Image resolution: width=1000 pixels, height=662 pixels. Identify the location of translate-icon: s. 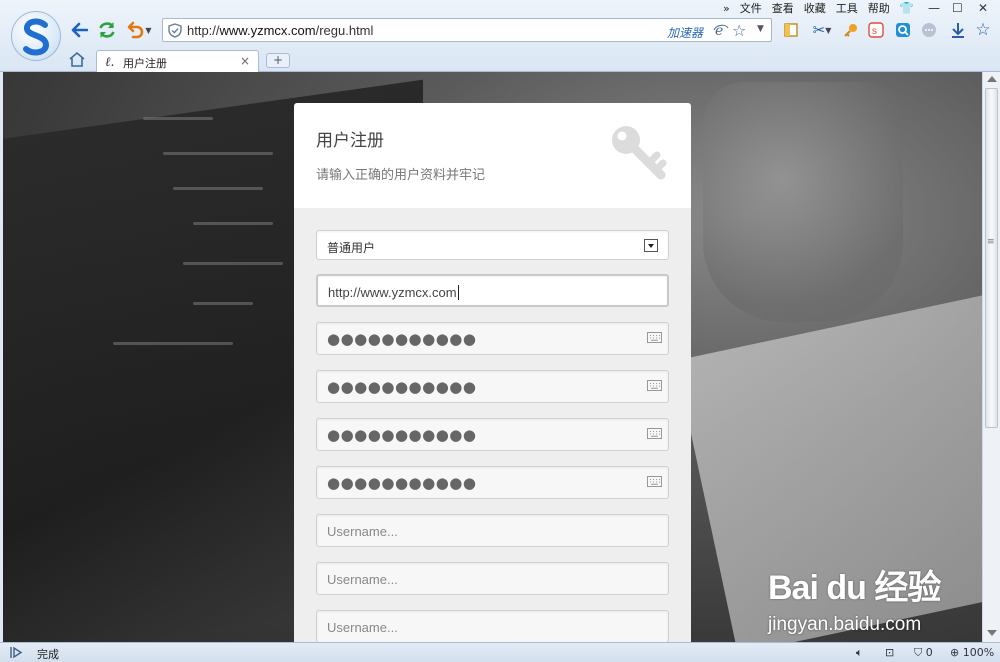
(876, 30).